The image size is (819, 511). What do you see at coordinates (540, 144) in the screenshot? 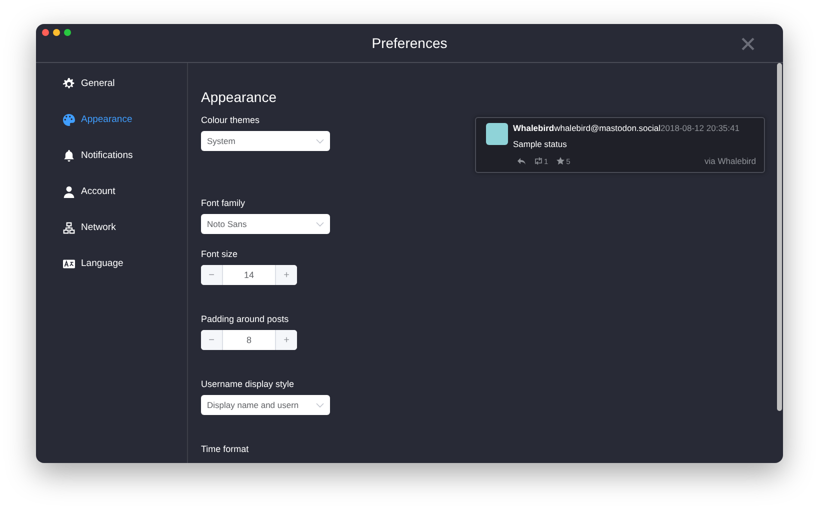
I see `status-text: Sample status` at bounding box center [540, 144].